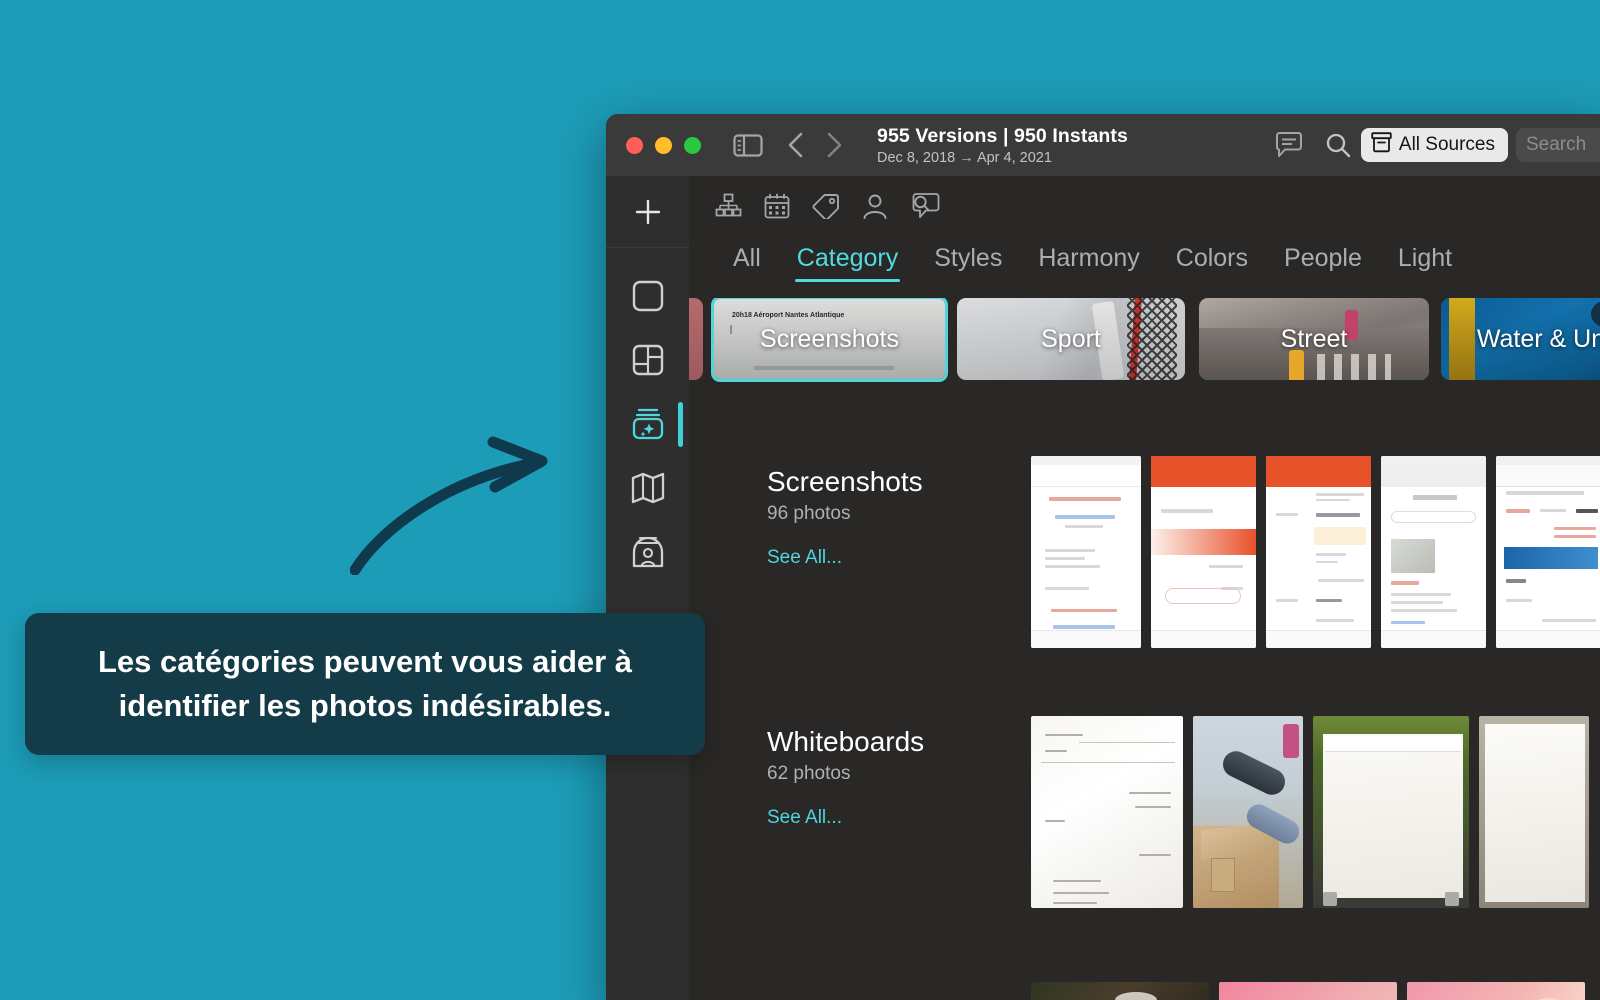 This screenshot has height=1000, width=1600. Describe the element at coordinates (728, 208) in the screenshot. I see `hierarchy-icon` at that location.